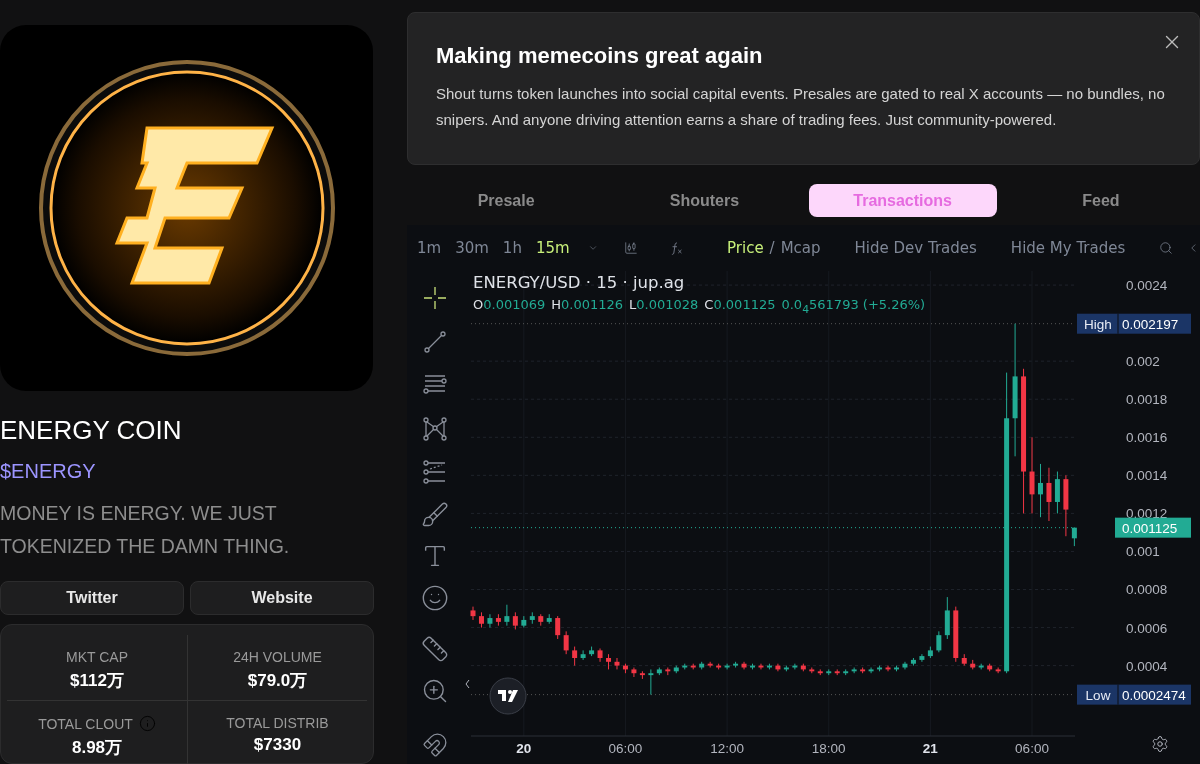 The width and height of the screenshot is (1200, 764). I want to click on stat-label: TOTAL CLOUT, so click(85, 723).